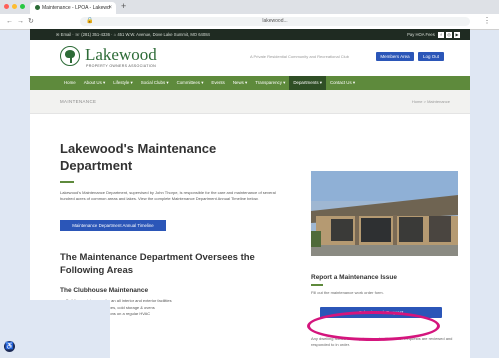 This screenshot has width=499, height=358. I want to click on log-out-button: Log Out, so click(431, 56).